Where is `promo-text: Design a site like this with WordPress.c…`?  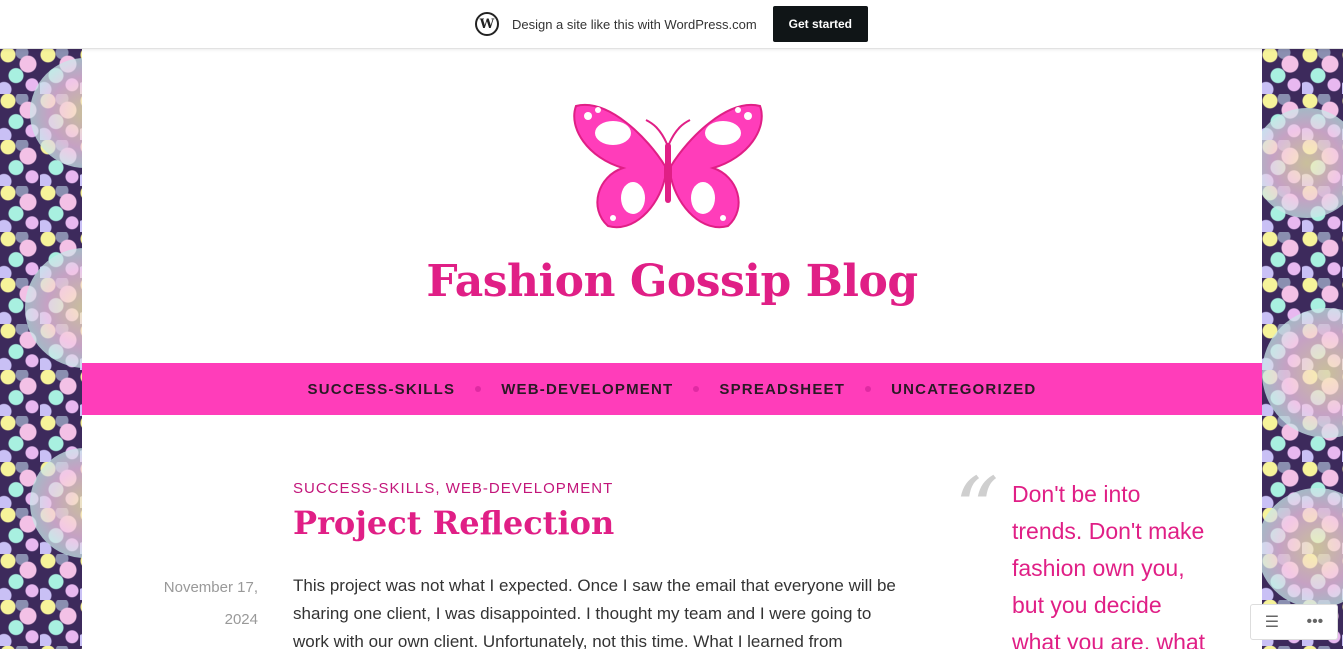 promo-text: Design a site like this with WordPress.c… is located at coordinates (634, 24).